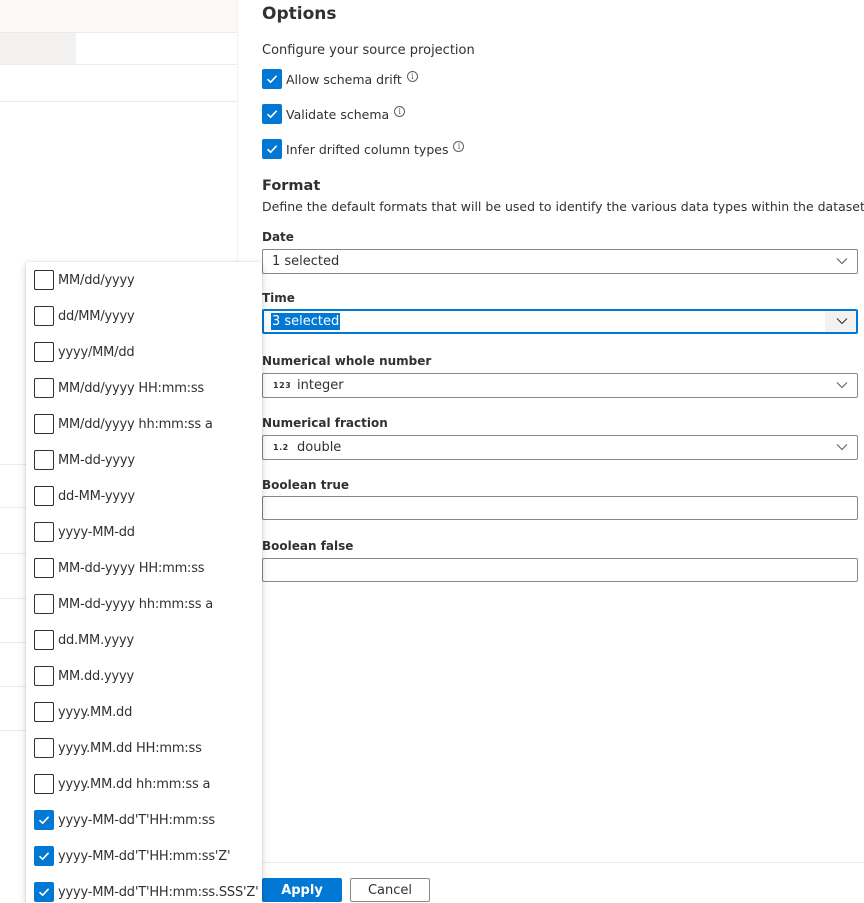 This screenshot has height=903, width=864. I want to click on time-format-label: MM-dd-yyyy hh:mm:ss a, so click(136, 604).